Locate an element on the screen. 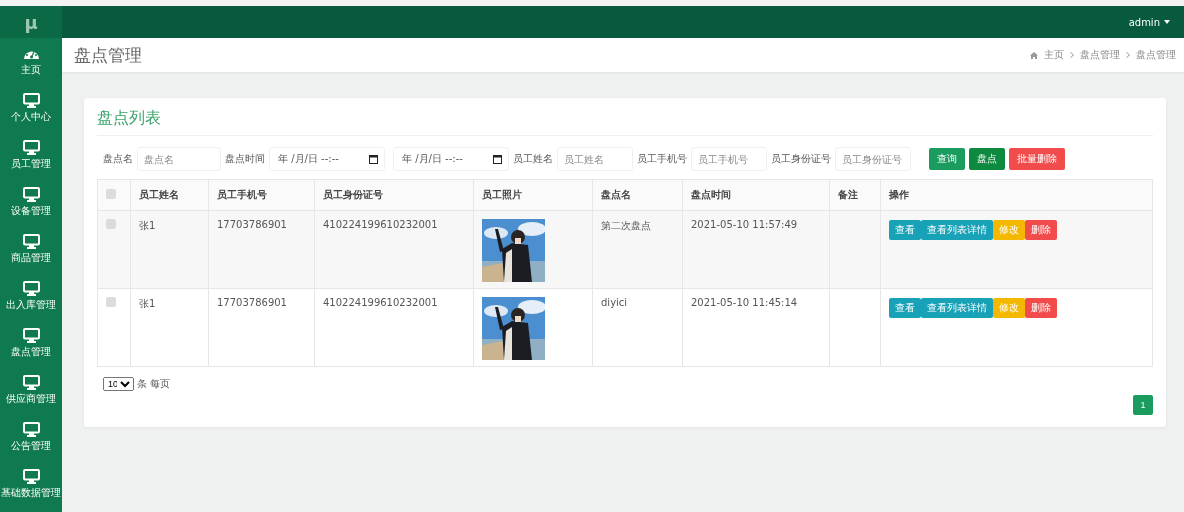 The image size is (1184, 512). action-button: 查询 is located at coordinates (947, 159).